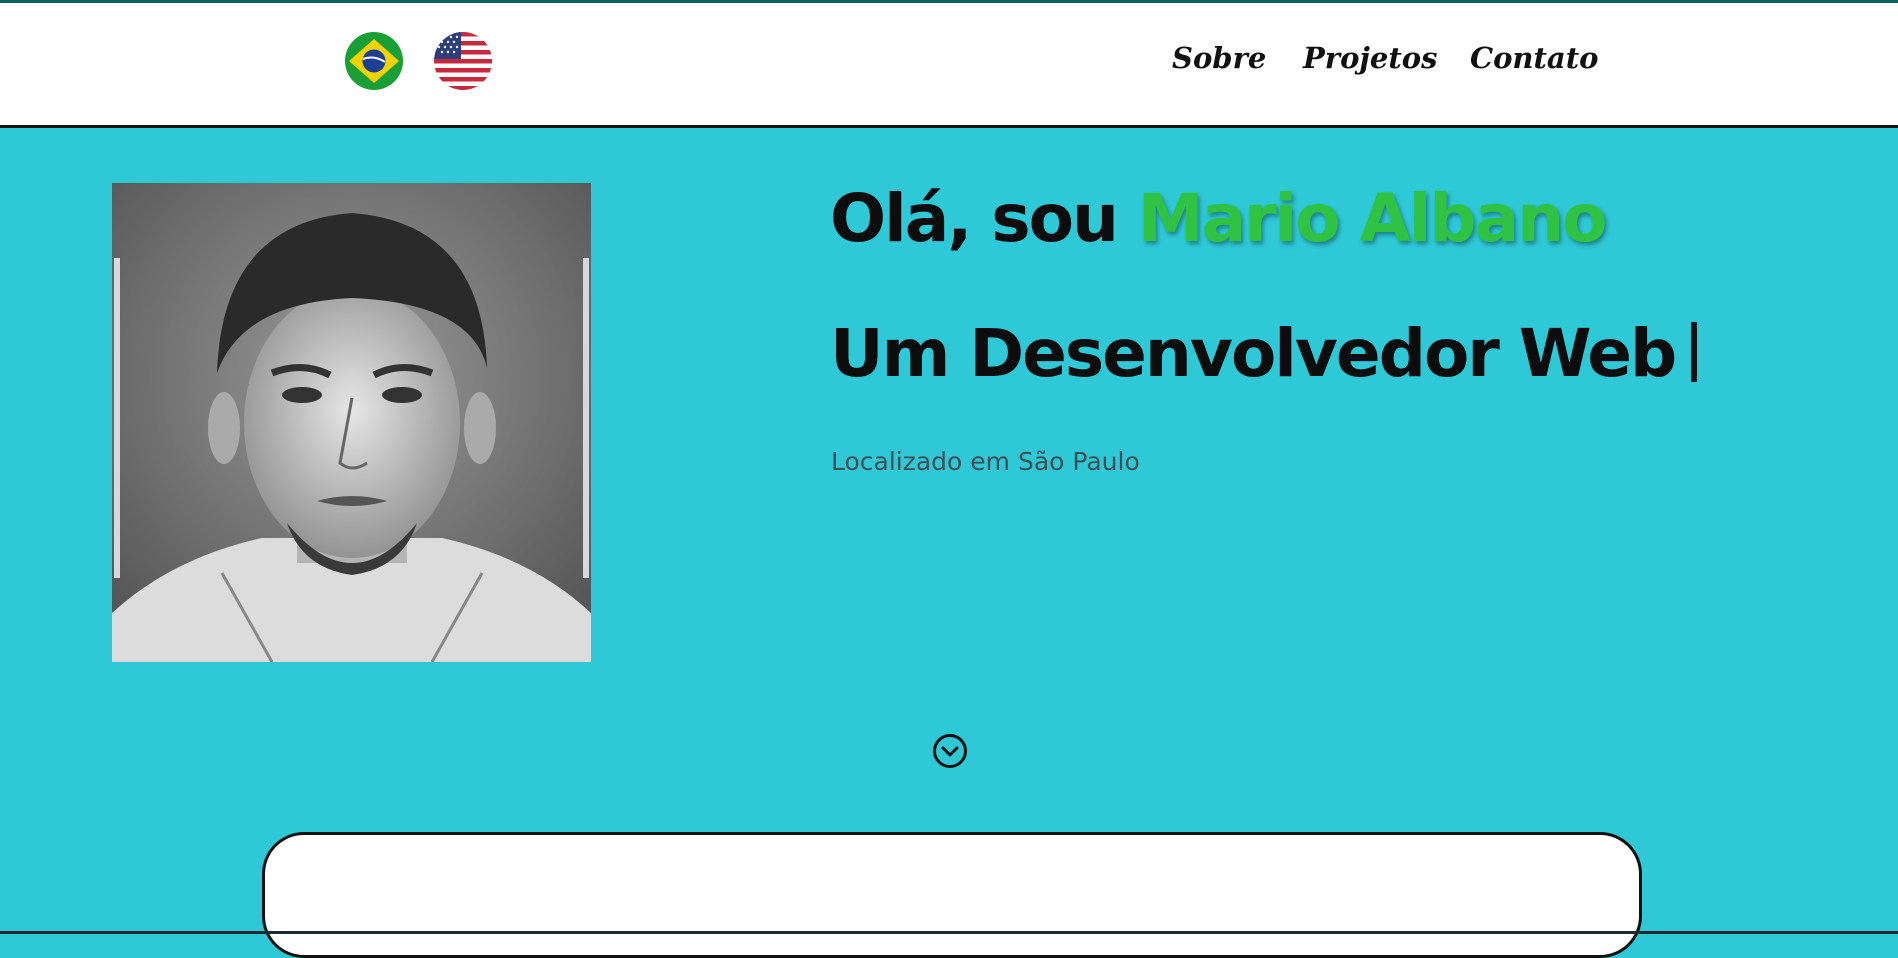 The image size is (1898, 958). What do you see at coordinates (1534, 58) in the screenshot?
I see `nav-link-contato: Contato` at bounding box center [1534, 58].